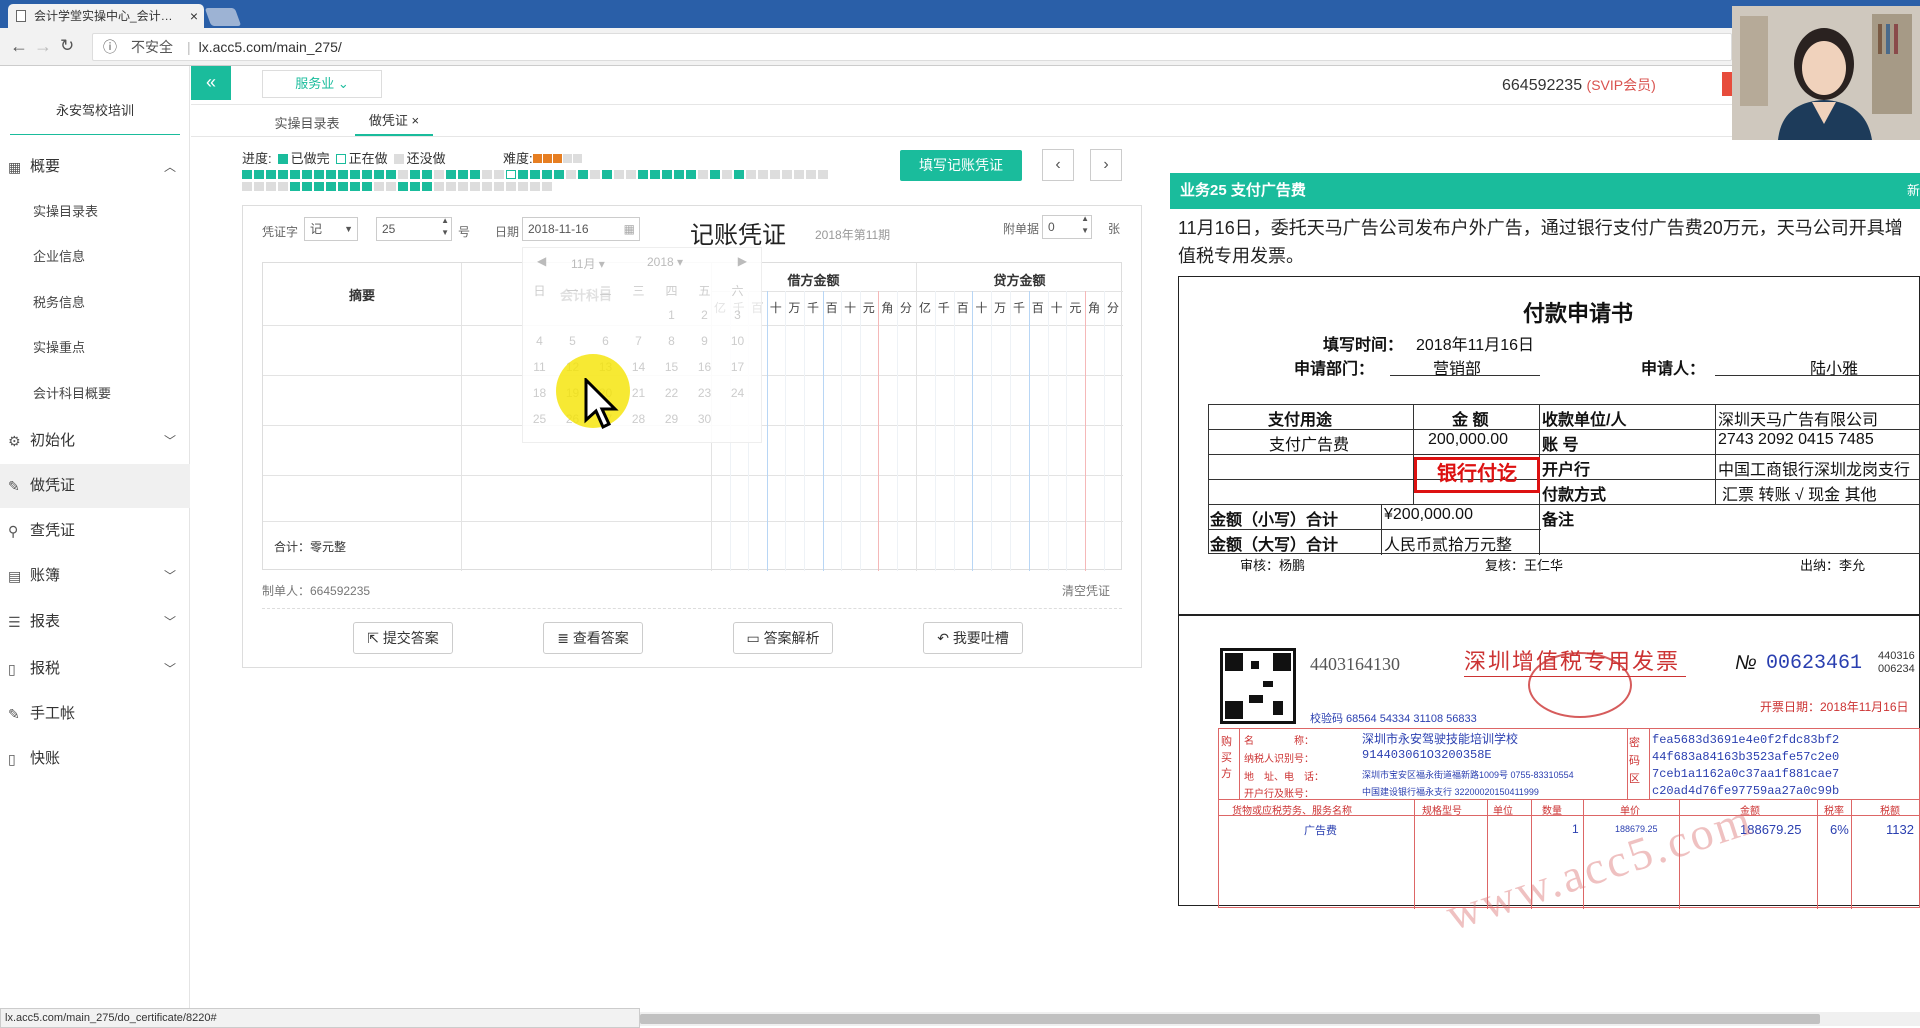 The height and width of the screenshot is (1028, 1920). Describe the element at coordinates (581, 229) in the screenshot. I see `date-input: 2018-11-16 ▦` at that location.